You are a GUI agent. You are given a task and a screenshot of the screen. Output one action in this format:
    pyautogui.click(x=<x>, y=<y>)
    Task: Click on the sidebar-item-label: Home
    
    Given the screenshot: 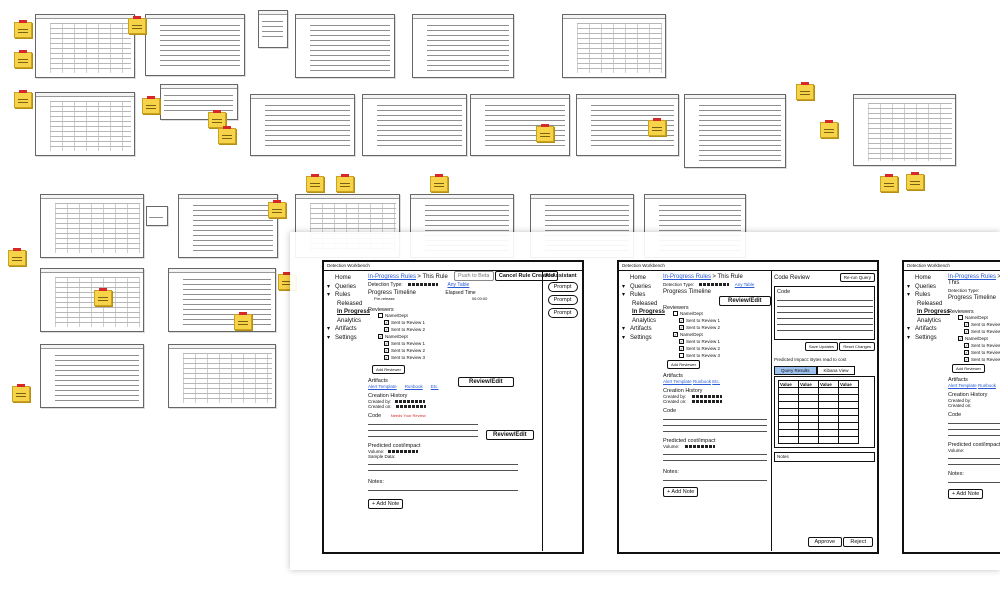 What is the action you would take?
    pyautogui.click(x=343, y=278)
    